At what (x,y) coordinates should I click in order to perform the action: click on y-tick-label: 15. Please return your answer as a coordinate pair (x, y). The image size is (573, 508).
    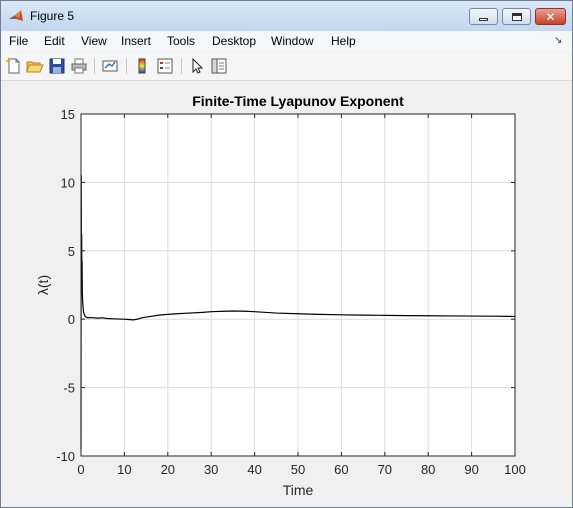
    Looking at the image, I should click on (68, 114).